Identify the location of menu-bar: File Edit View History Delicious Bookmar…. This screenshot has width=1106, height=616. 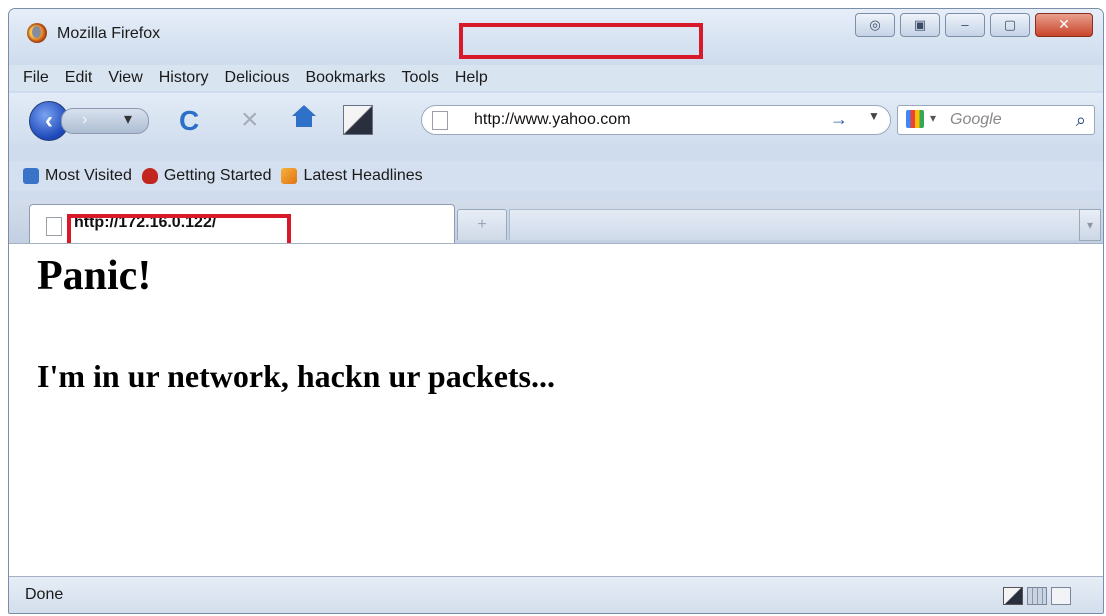
(556, 78).